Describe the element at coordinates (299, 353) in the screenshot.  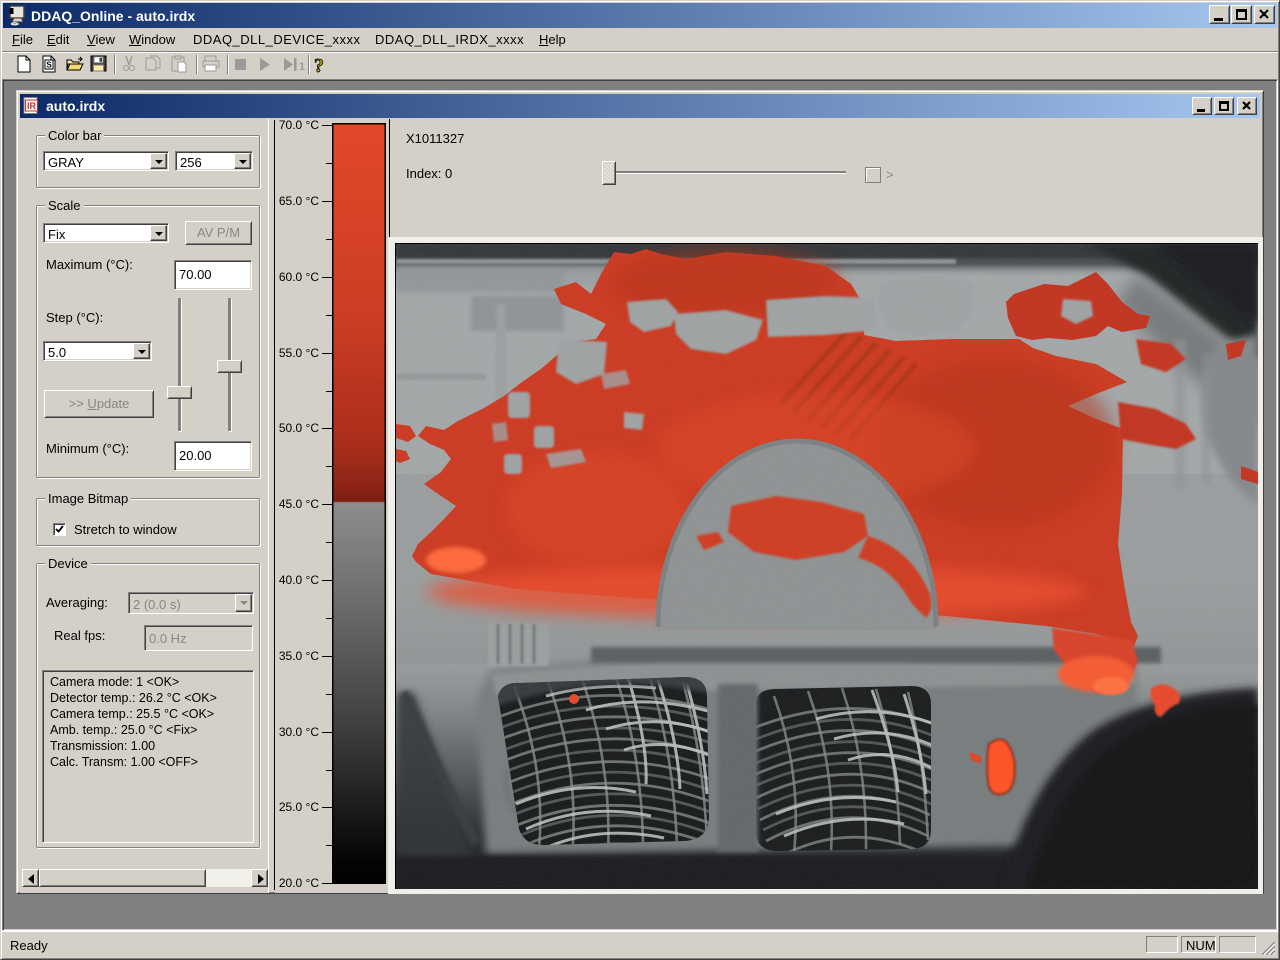
I see `svg-text: 55.0 °C` at that location.